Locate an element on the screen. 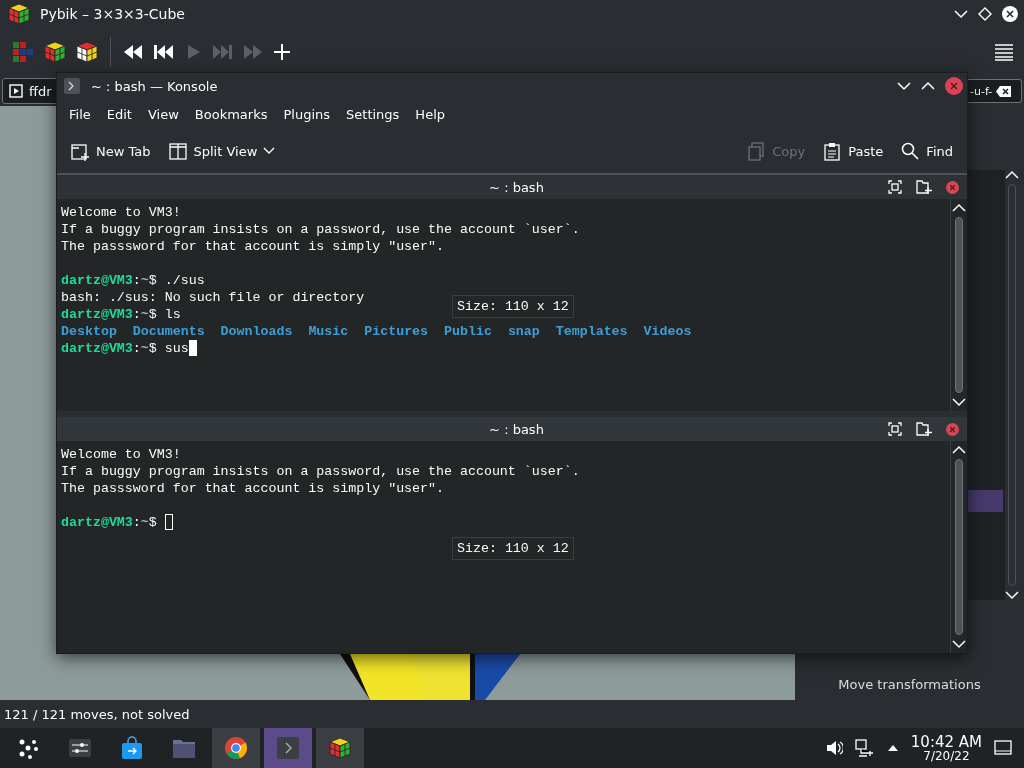  menu-icon is located at coordinates (1004, 52).